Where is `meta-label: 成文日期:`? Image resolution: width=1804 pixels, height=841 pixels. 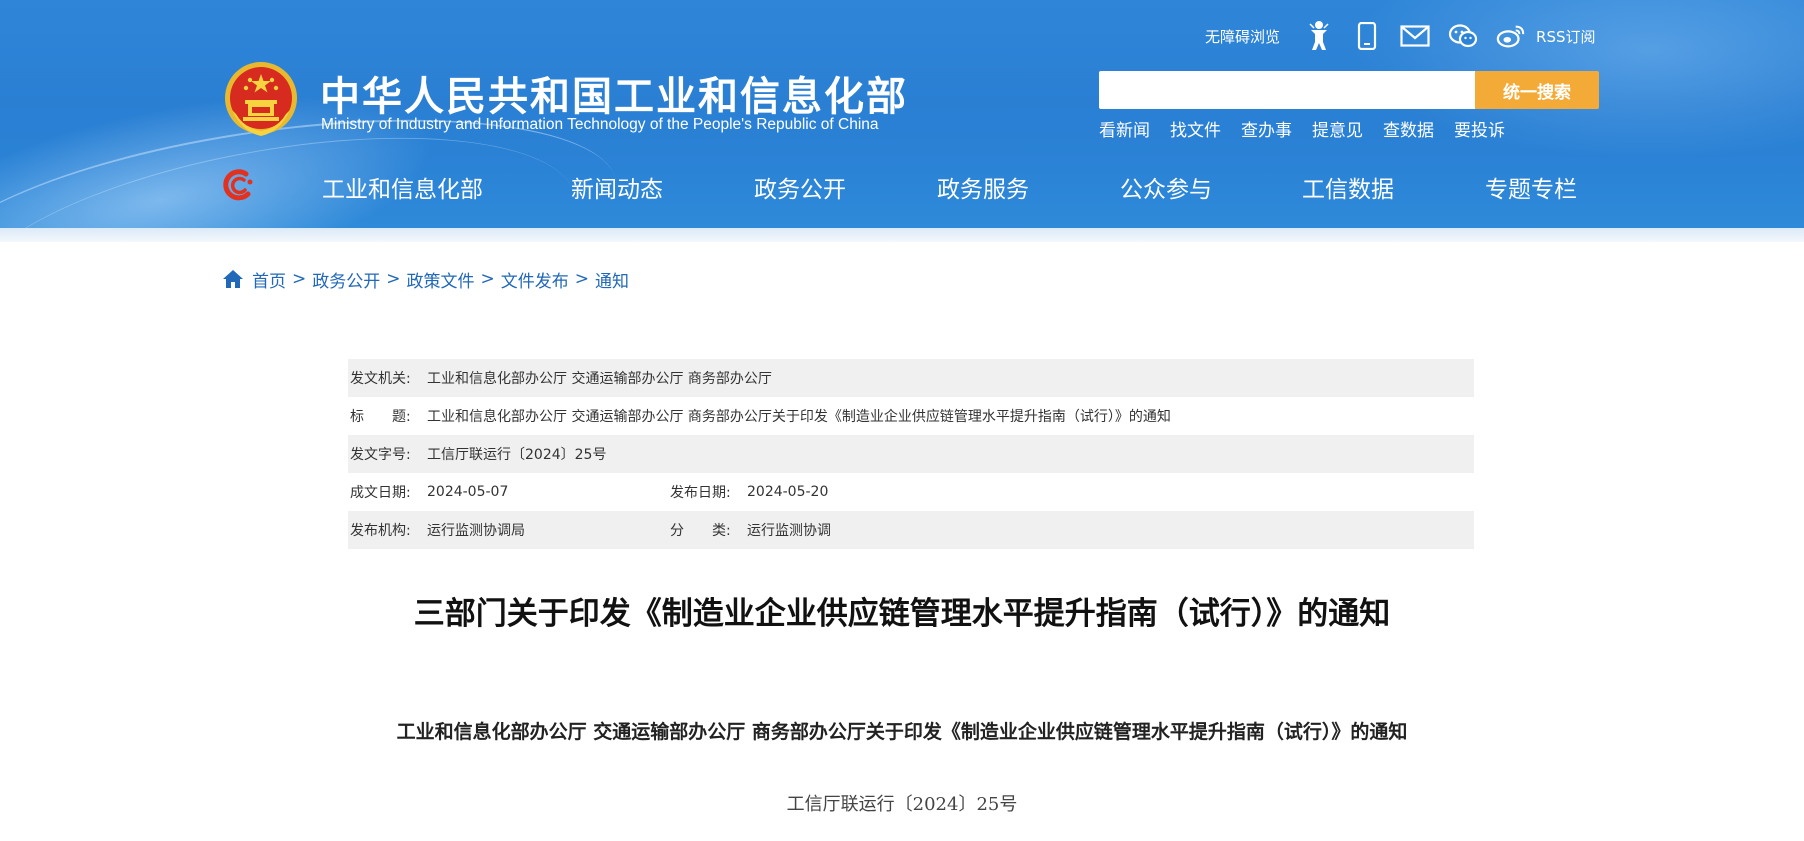 meta-label: 成文日期: is located at coordinates (380, 493).